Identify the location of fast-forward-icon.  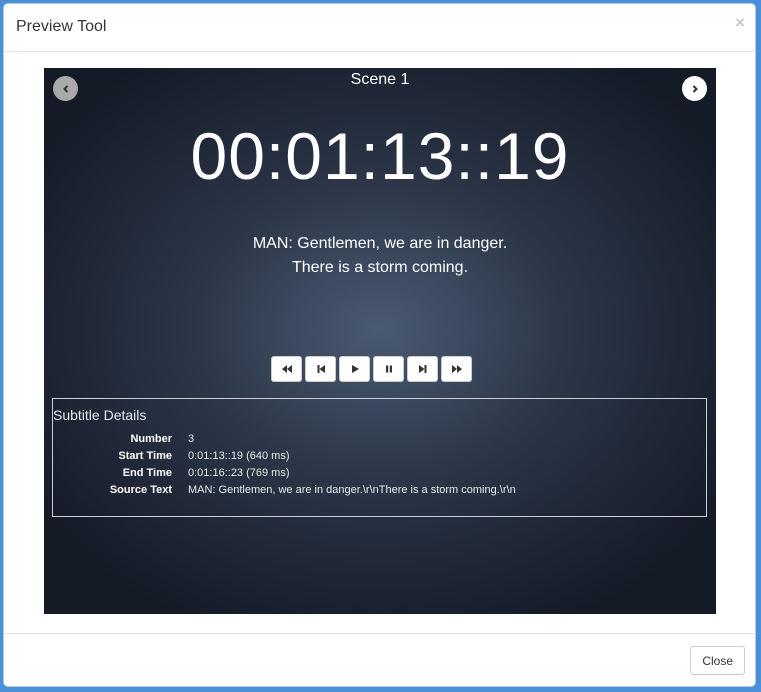
(456, 369).